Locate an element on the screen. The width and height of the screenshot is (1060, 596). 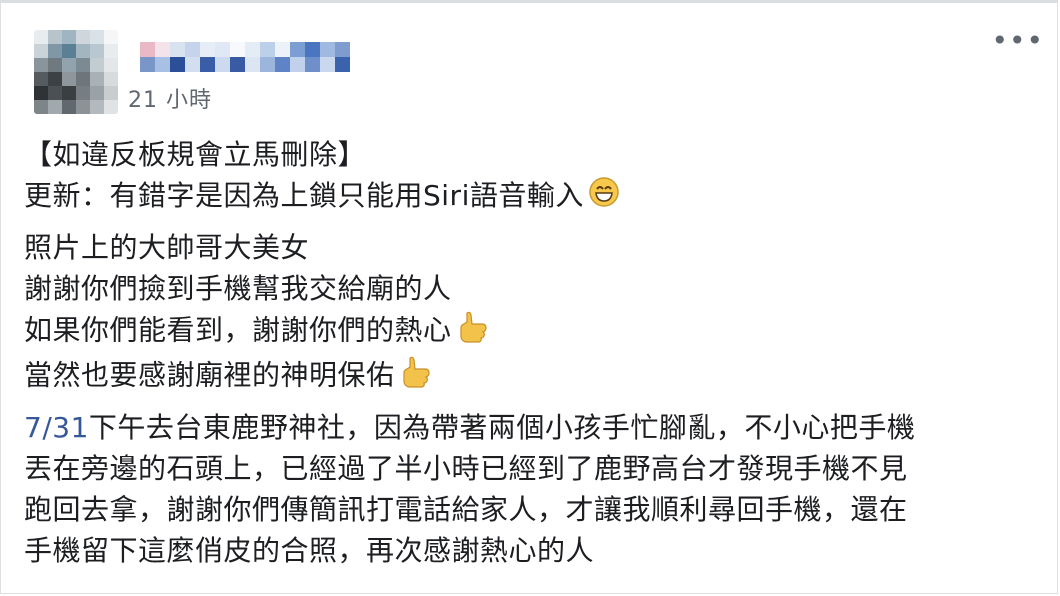
post-line: 7/31下午去台東鹿野神社，因為帶著兩個小孩手忙腳亂，不小心把手機 is located at coordinates (529, 427).